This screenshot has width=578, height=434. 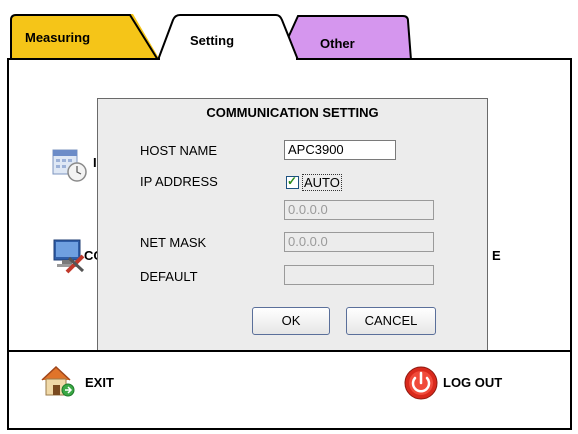 What do you see at coordinates (57, 37) in the screenshot?
I see `tab-measuring-label: Measuring` at bounding box center [57, 37].